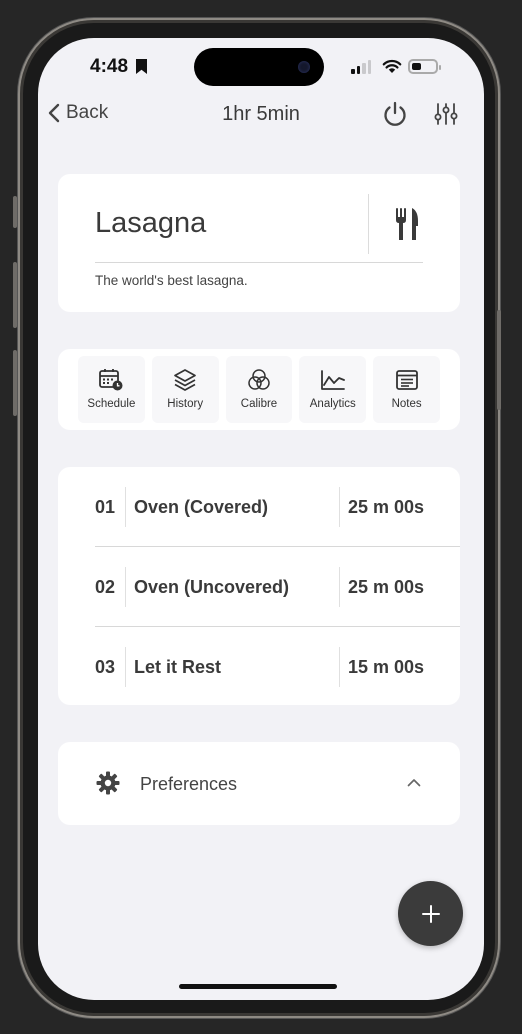 The width and height of the screenshot is (522, 1034). What do you see at coordinates (259, 379) in the screenshot?
I see `circles-icon` at bounding box center [259, 379].